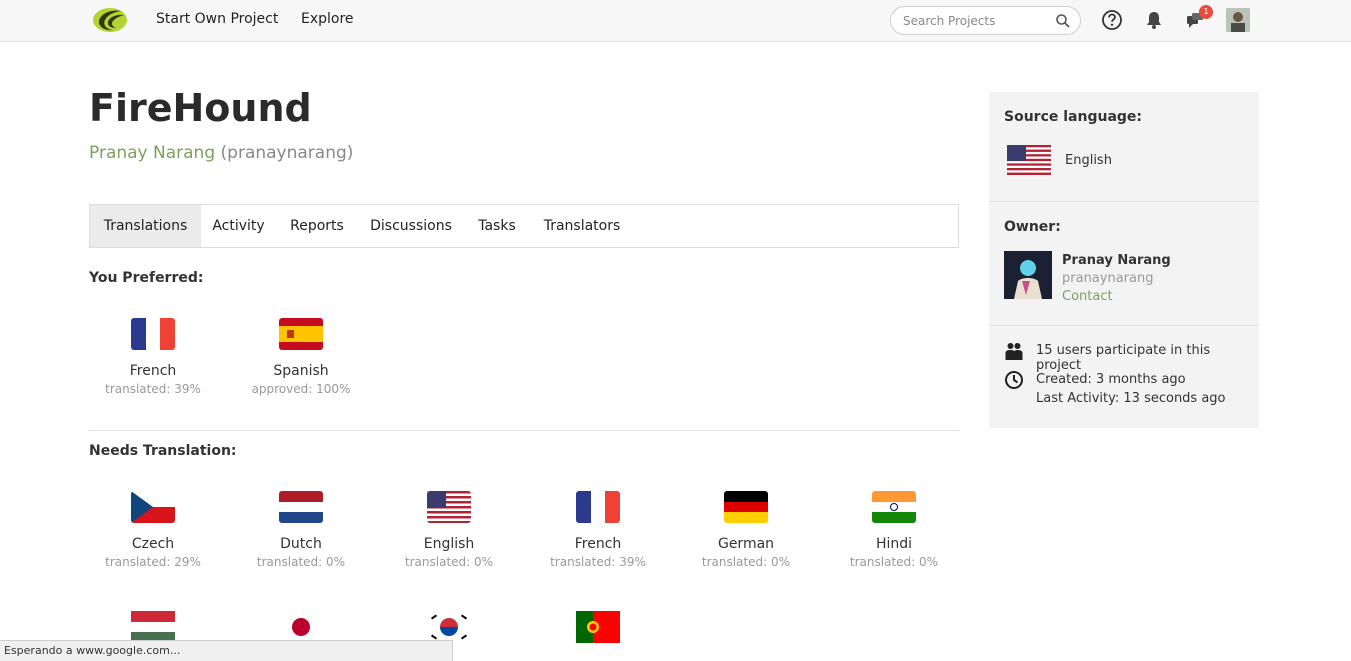  Describe the element at coordinates (1116, 260) in the screenshot. I see `owner-name: Pranay Narang` at that location.